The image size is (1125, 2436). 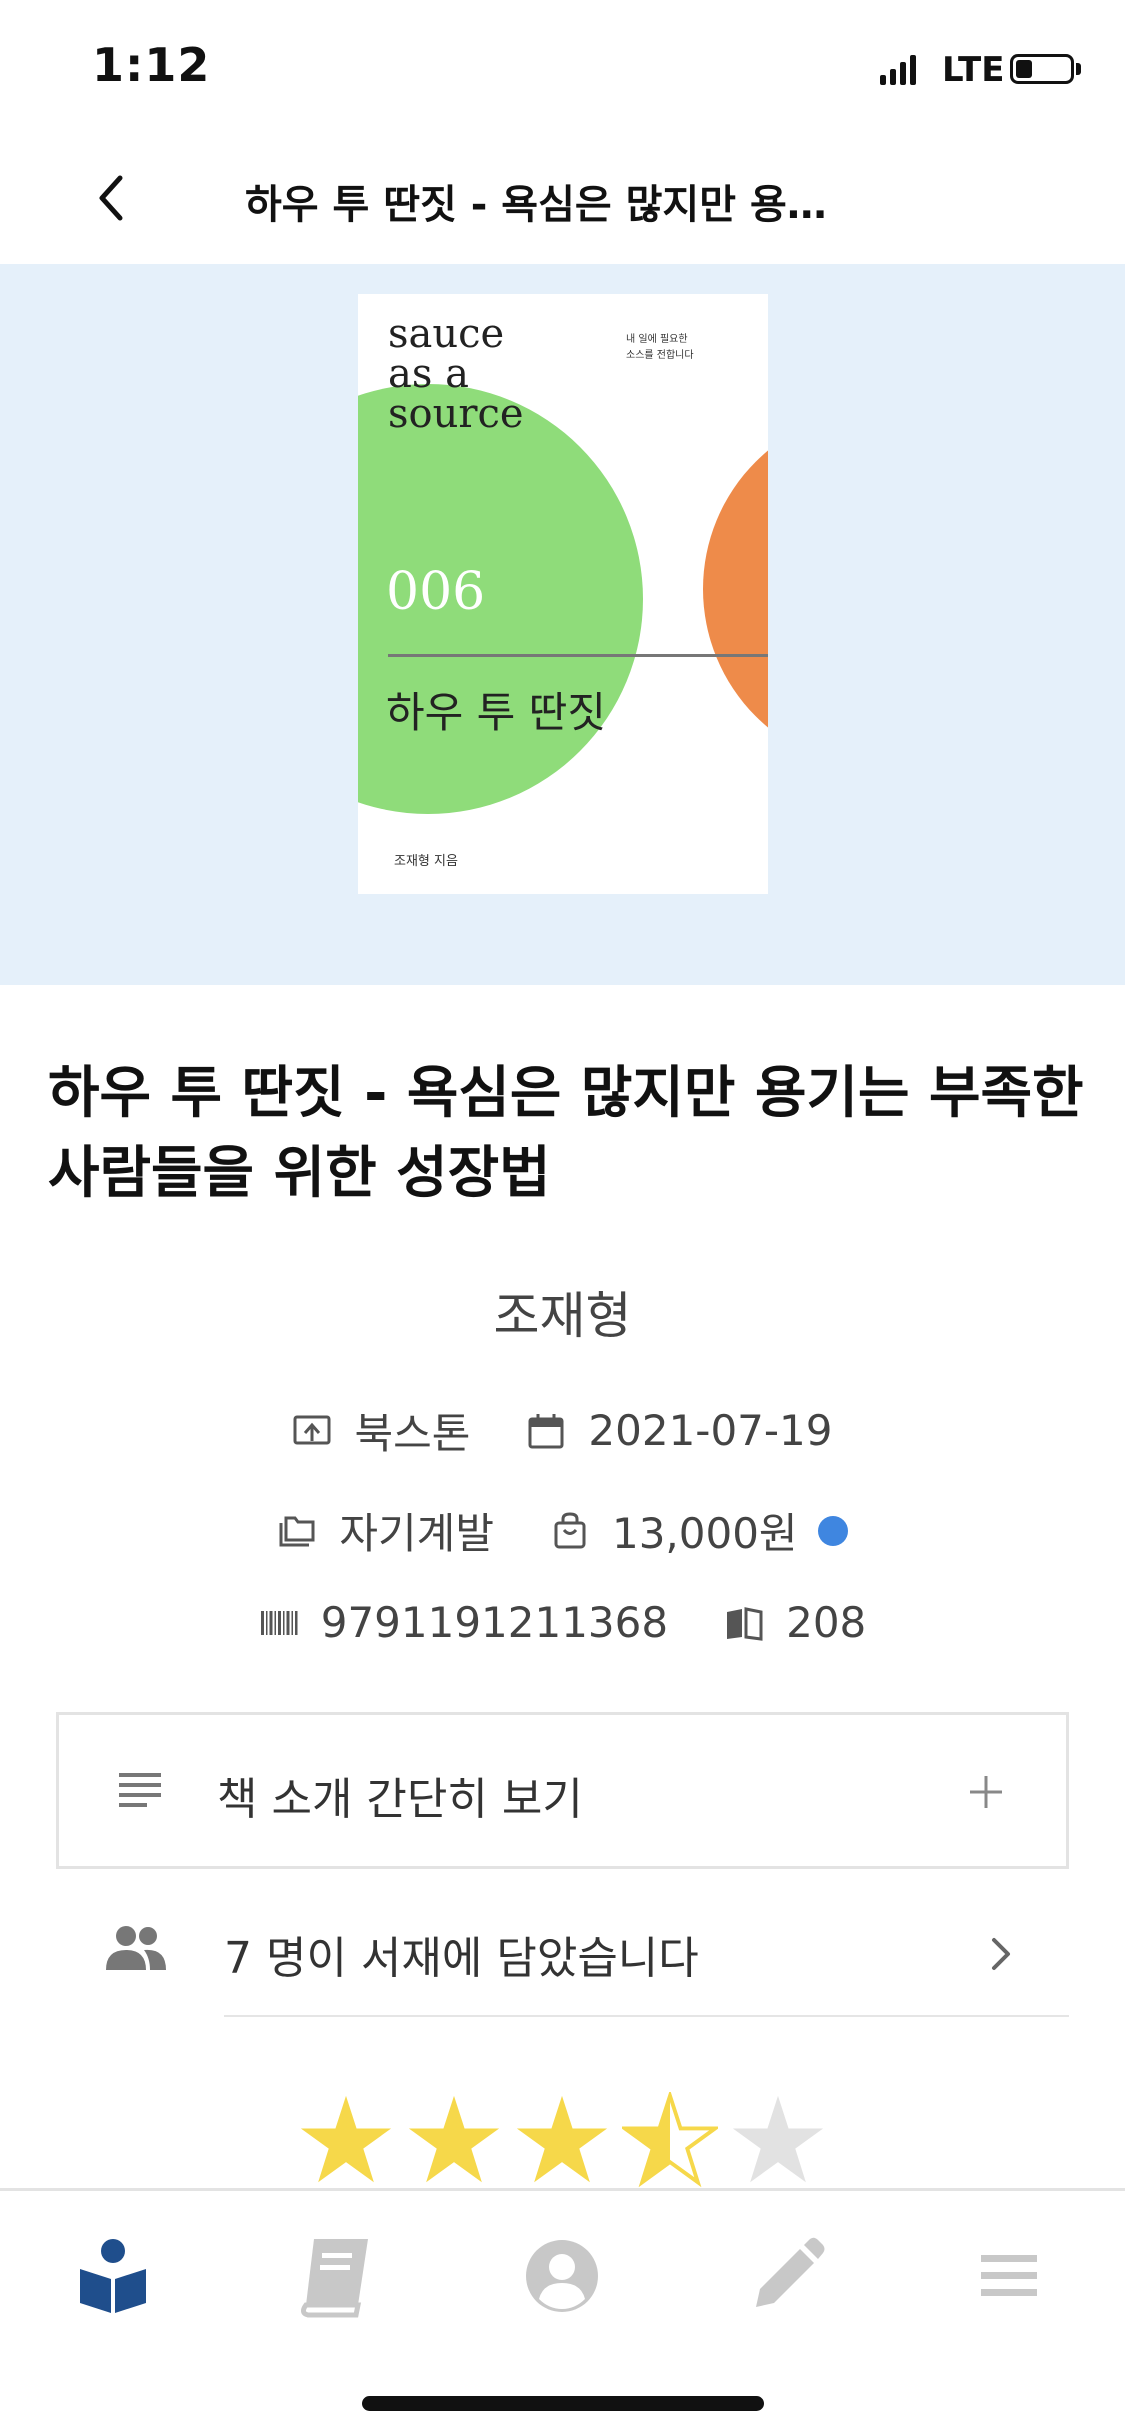 I want to click on summary-label: 책 소개 간단히 보기, so click(x=400, y=1799).